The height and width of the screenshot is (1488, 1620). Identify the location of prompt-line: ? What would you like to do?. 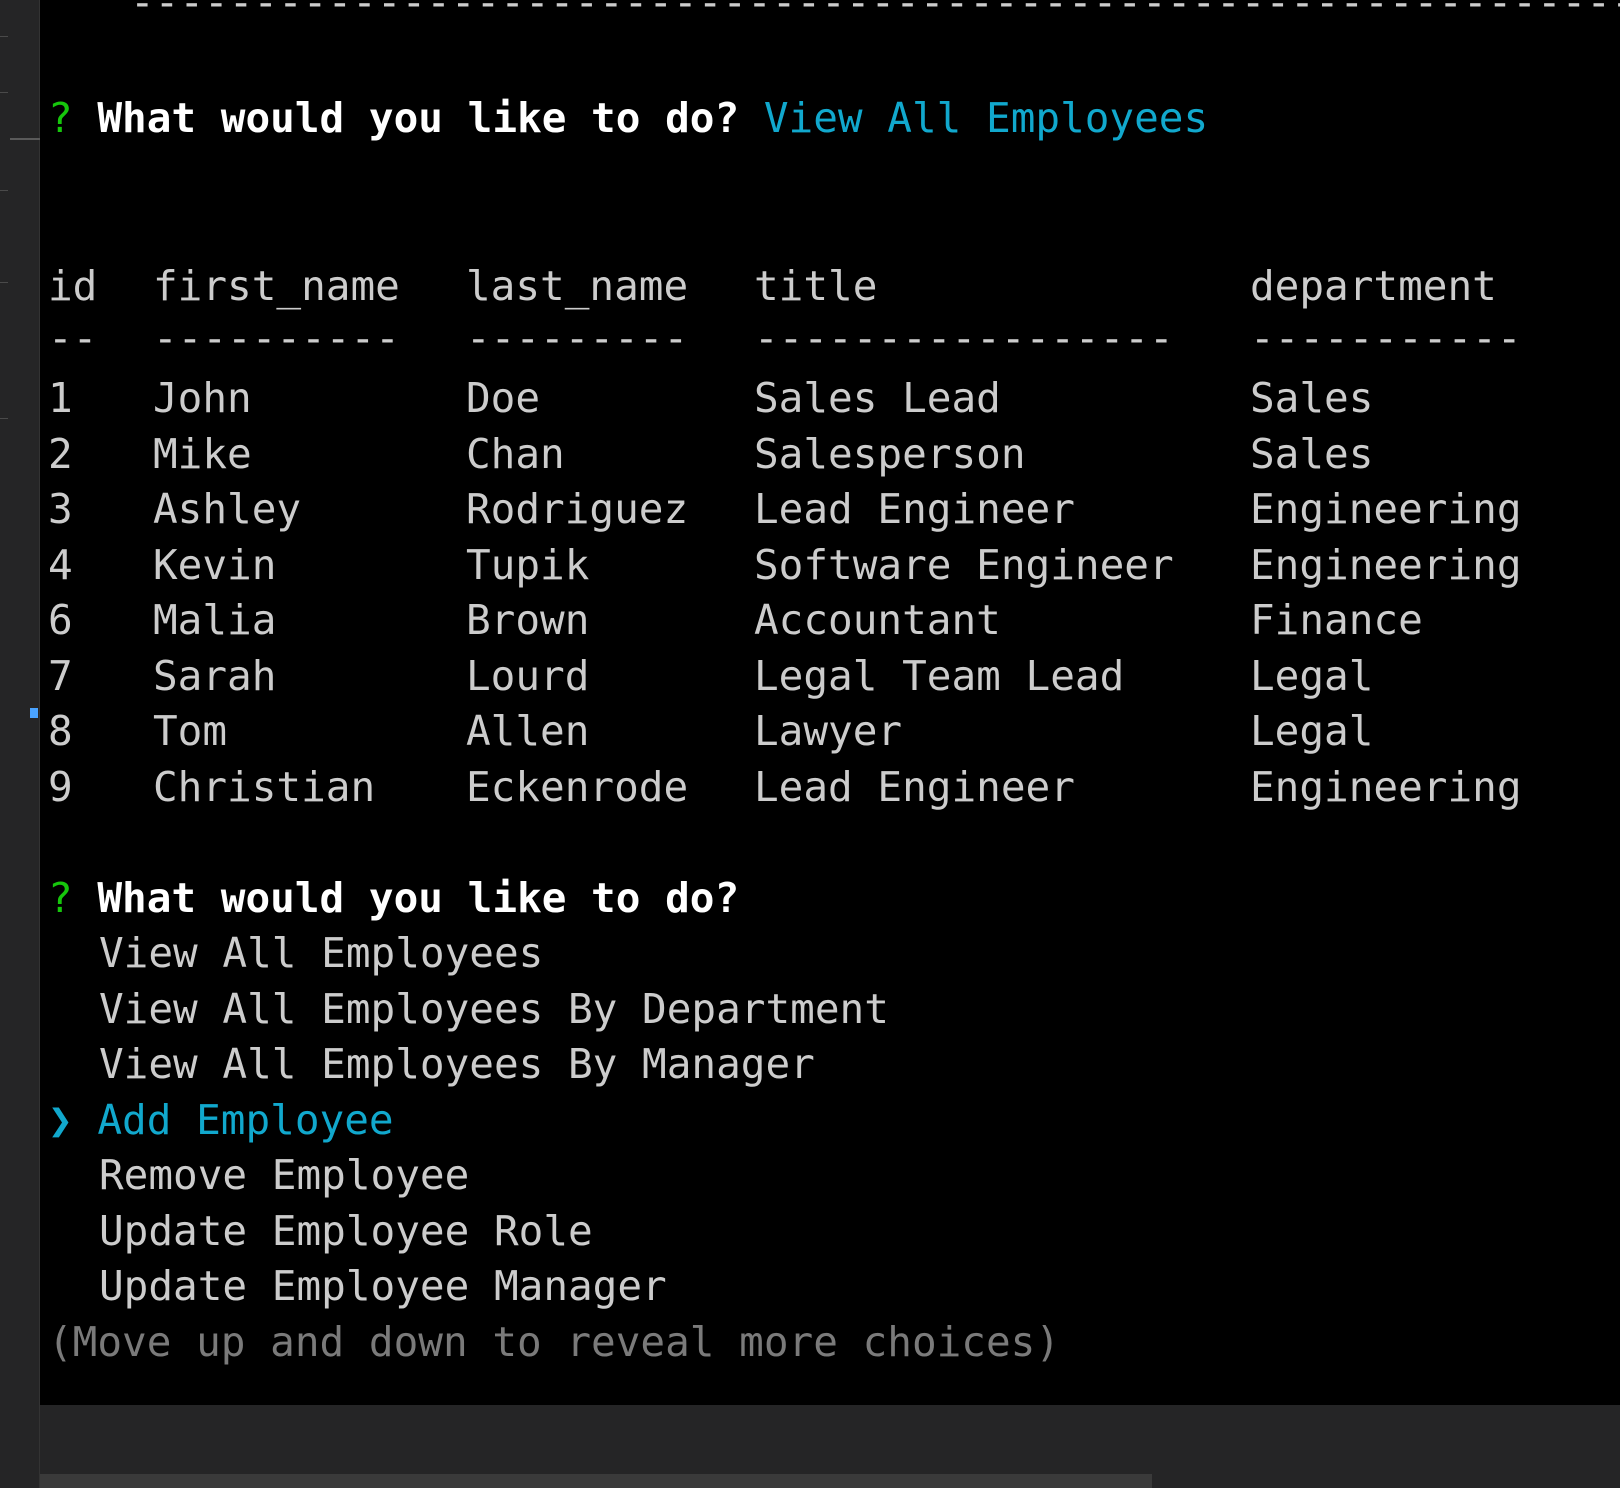
(393, 898).